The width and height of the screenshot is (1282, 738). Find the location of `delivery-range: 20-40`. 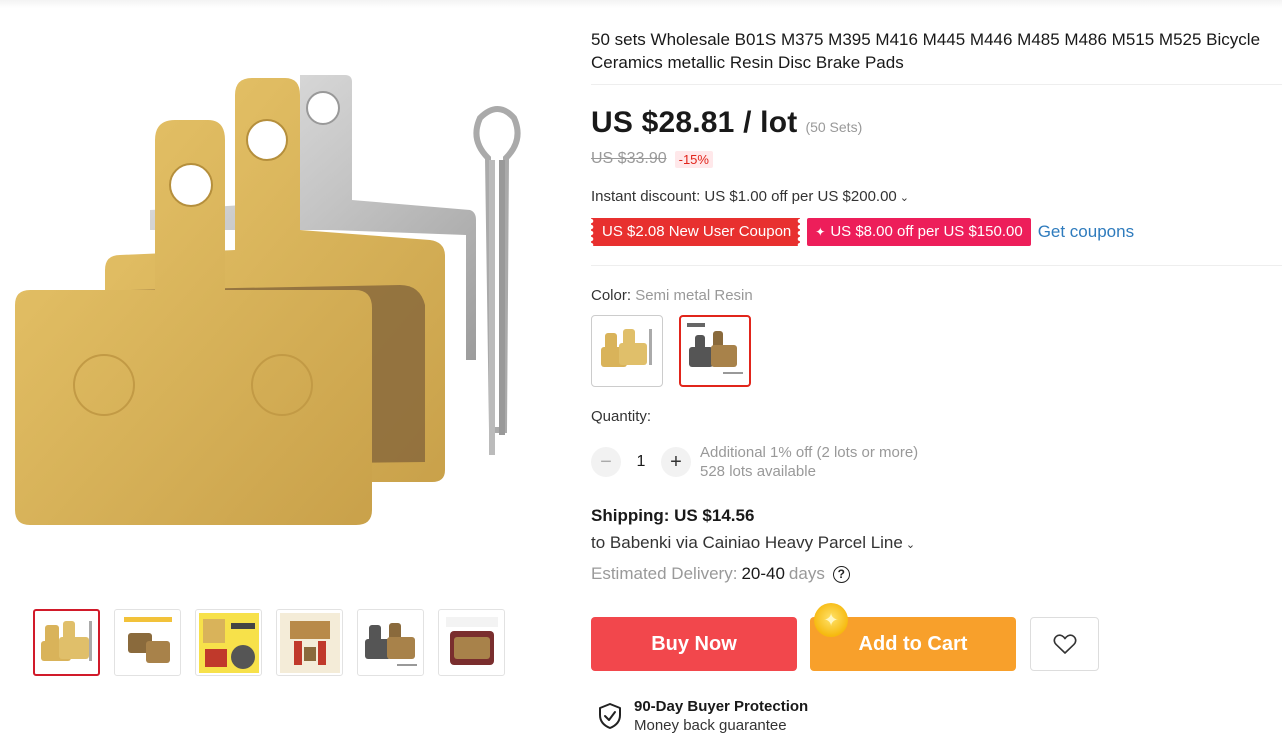

delivery-range: 20-40 is located at coordinates (763, 573).